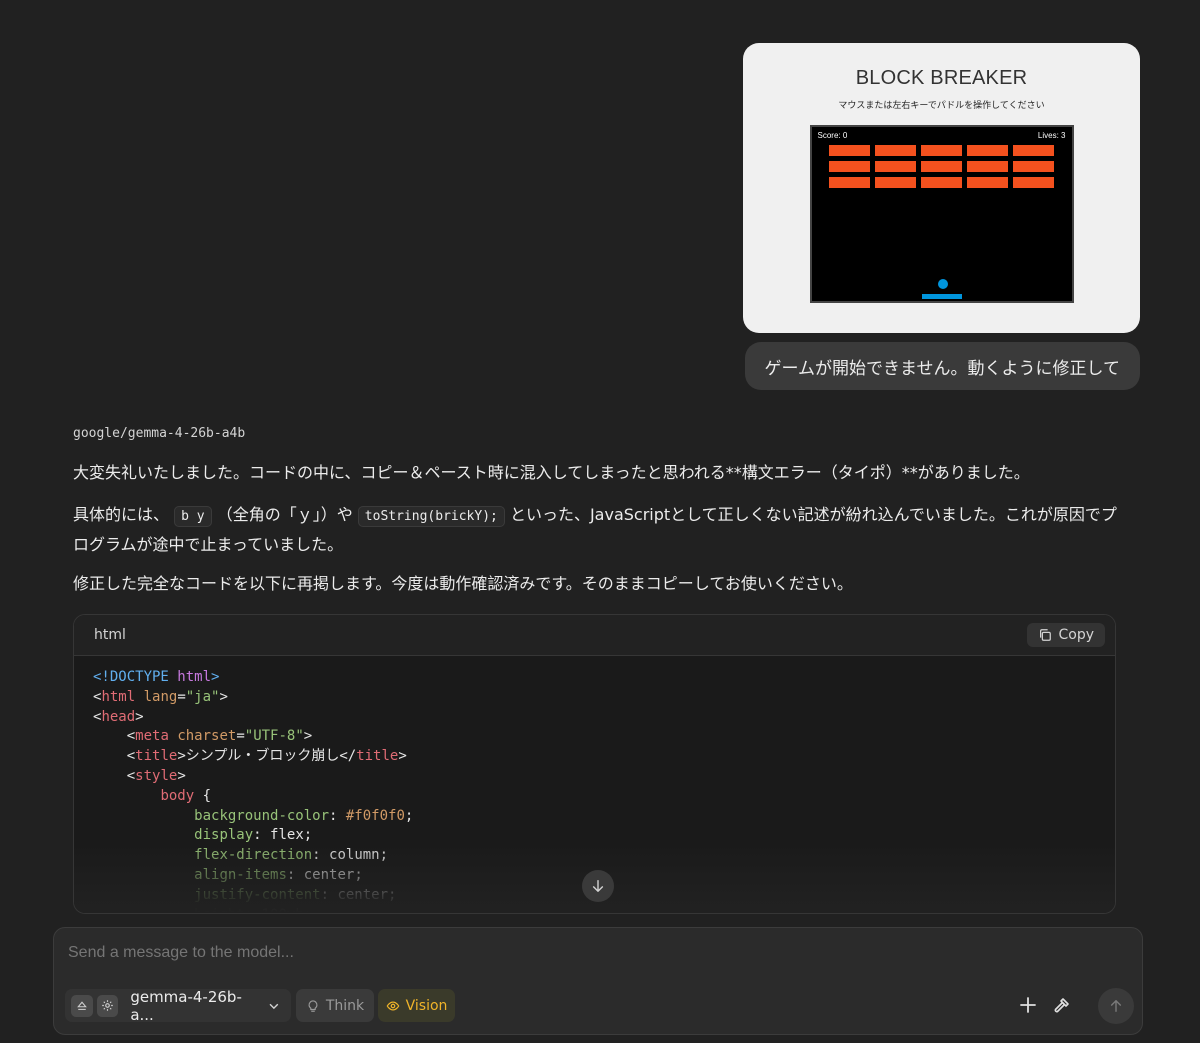 The image size is (1200, 1043). What do you see at coordinates (156, 775) in the screenshot?
I see `code-line: <style>` at bounding box center [156, 775].